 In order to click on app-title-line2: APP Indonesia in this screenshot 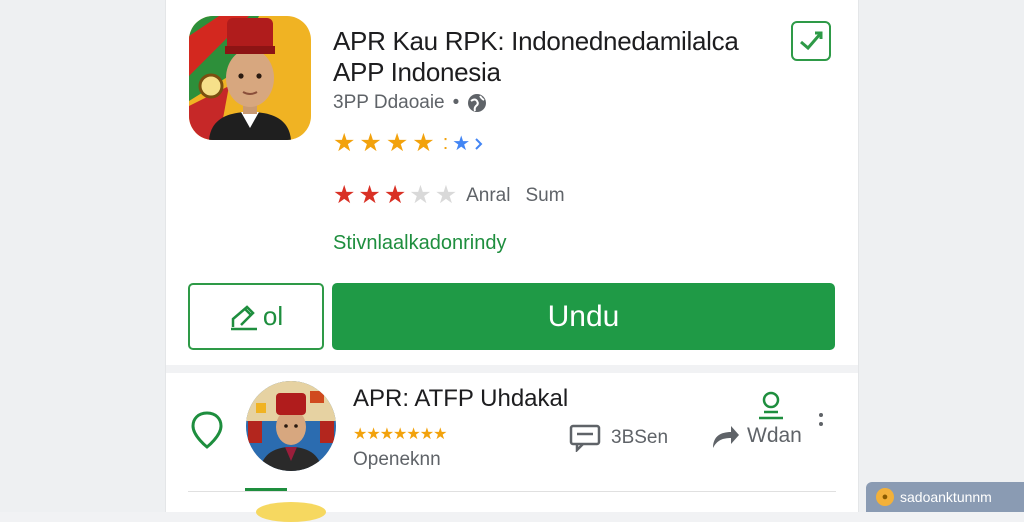, I will do `click(417, 72)`.